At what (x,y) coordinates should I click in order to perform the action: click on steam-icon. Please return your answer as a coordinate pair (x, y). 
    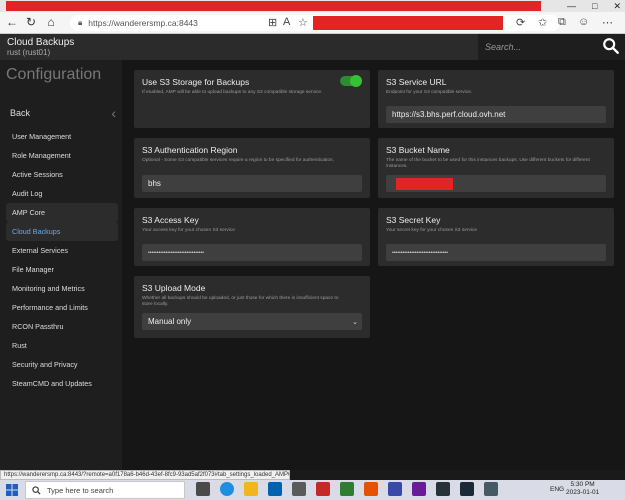
    Looking at the image, I should click on (467, 489).